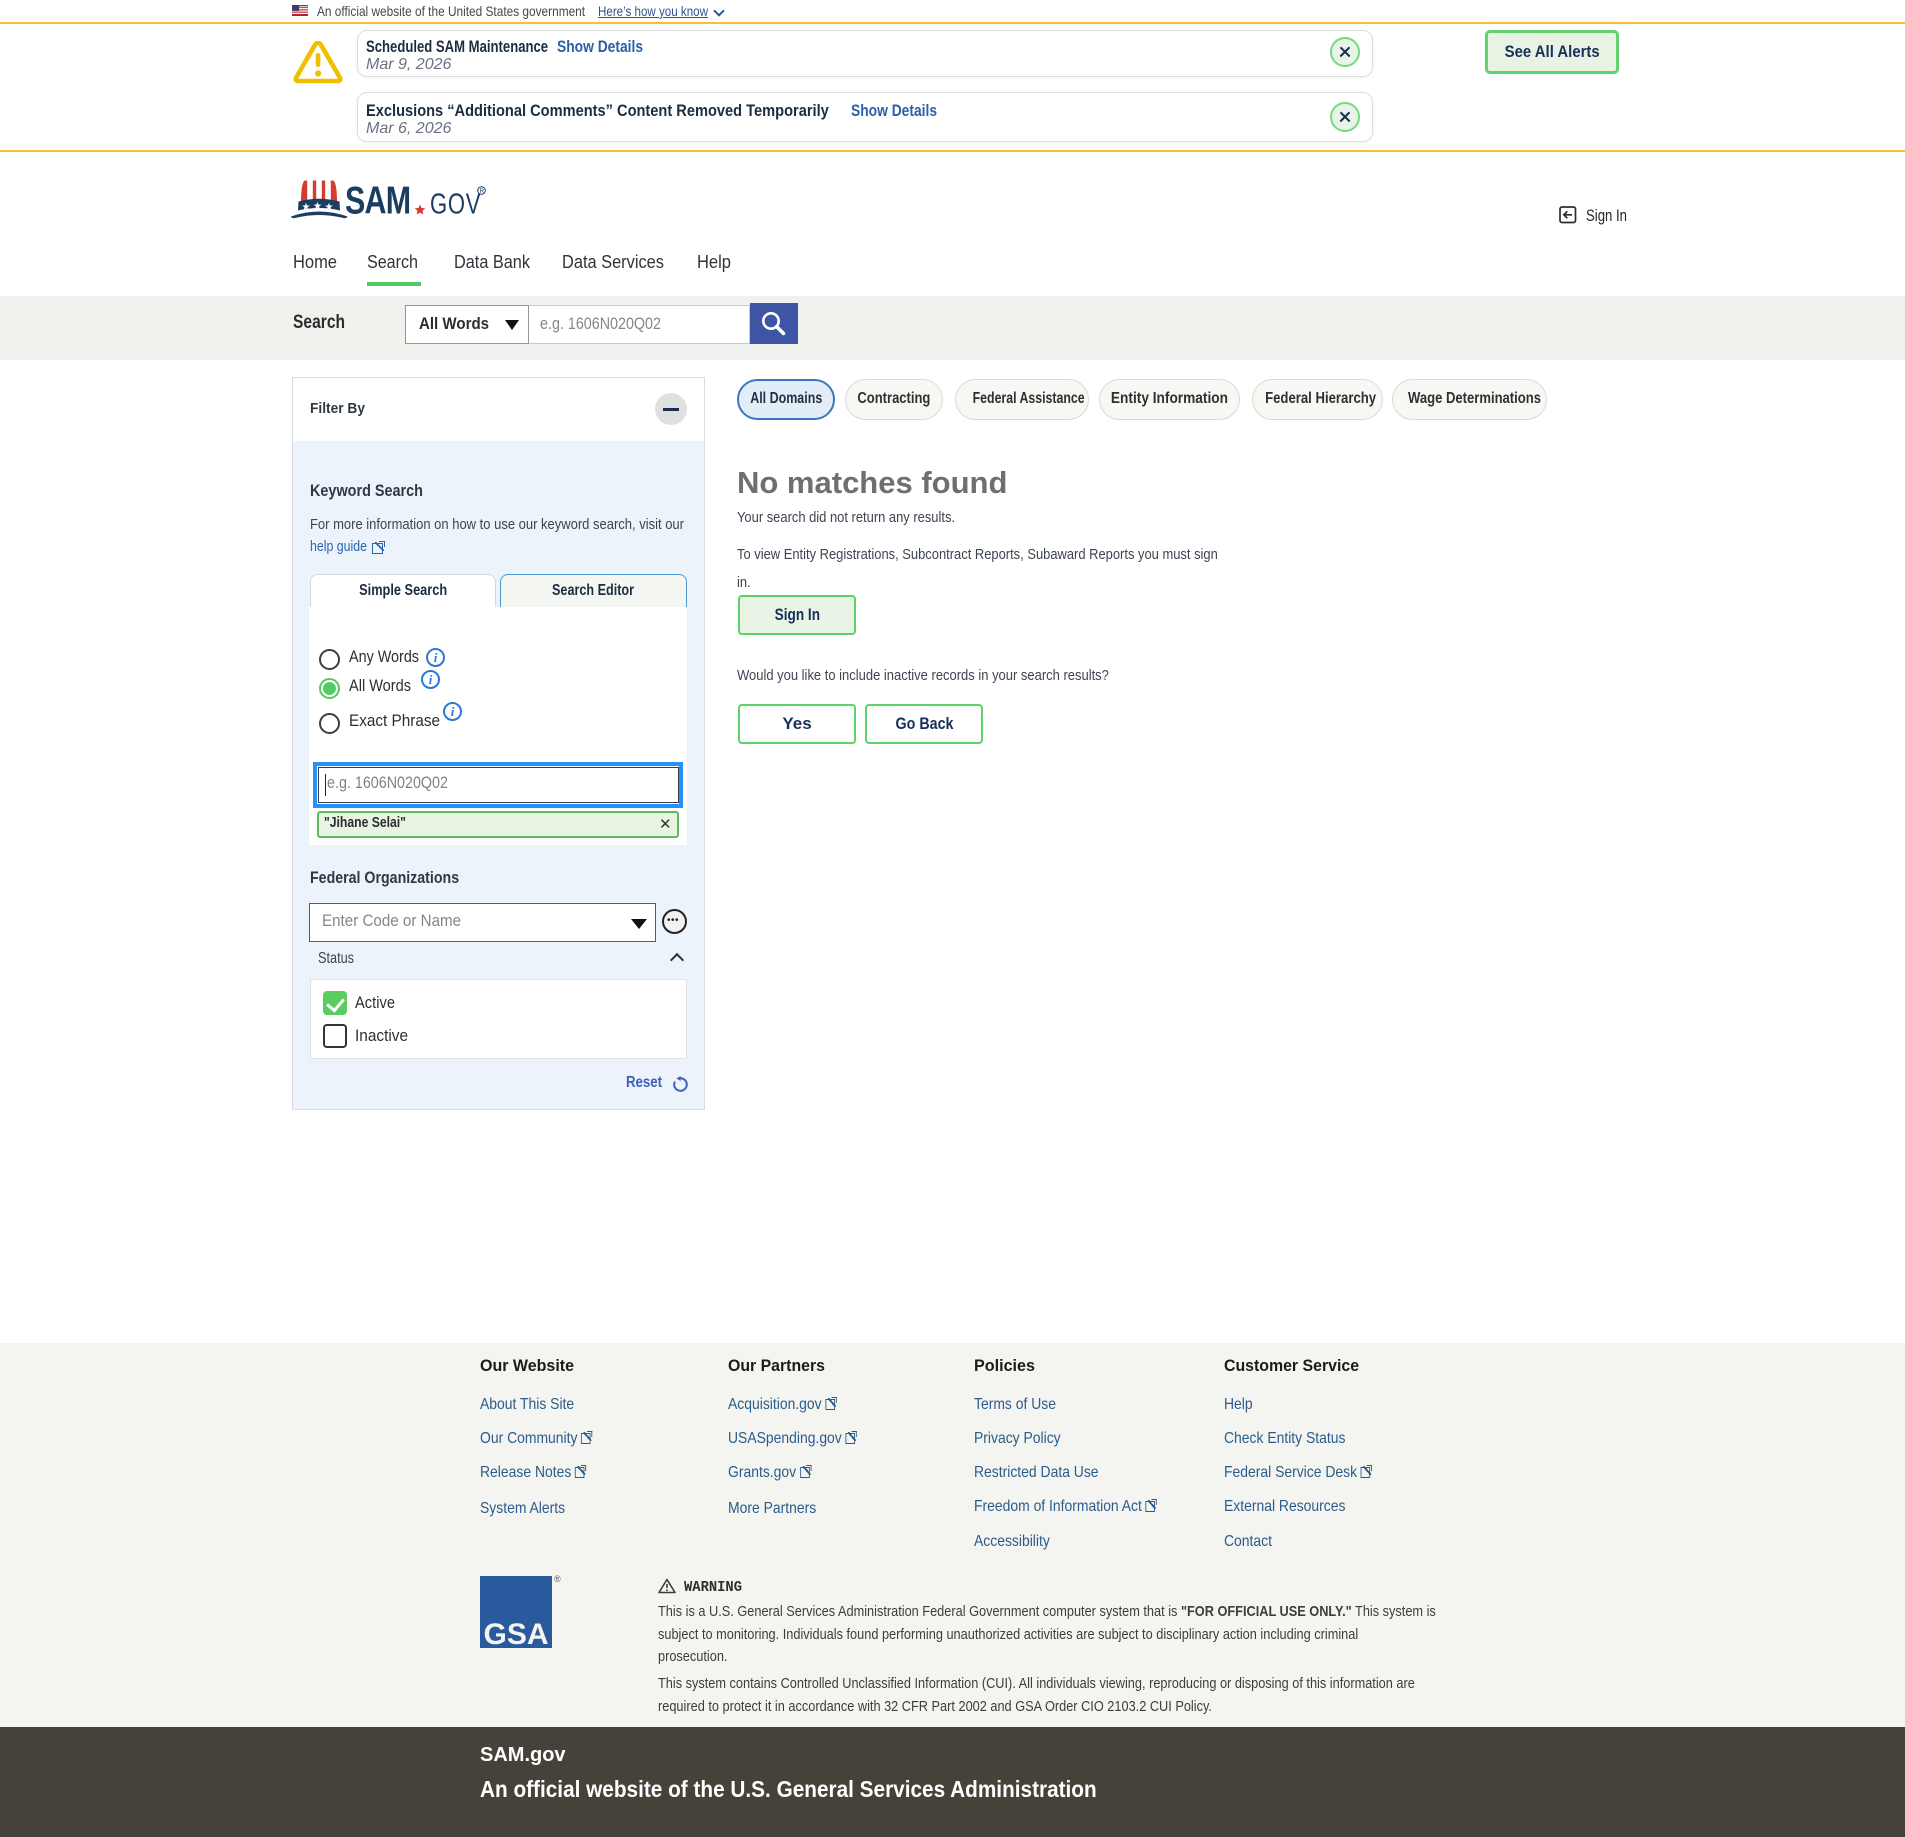  What do you see at coordinates (482, 192) in the screenshot?
I see `svg-text: R` at bounding box center [482, 192].